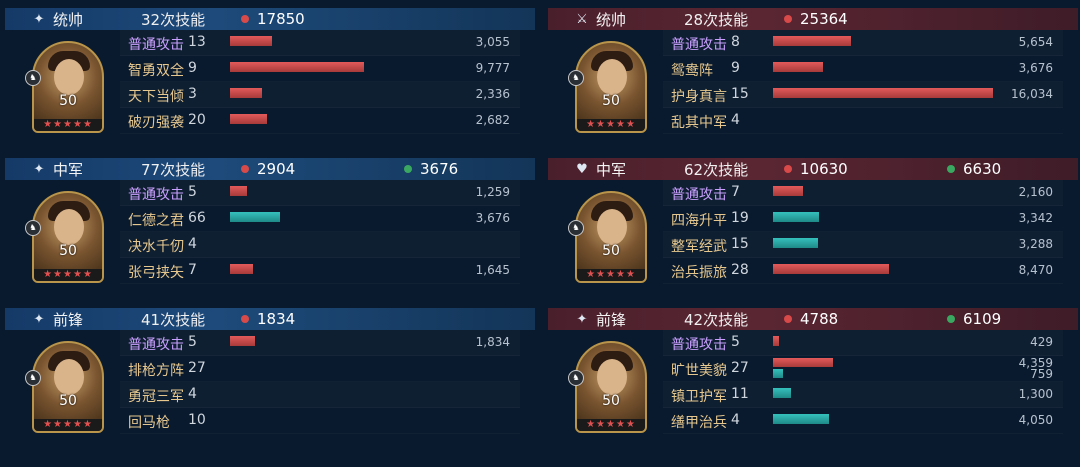 The width and height of the screenshot is (1080, 467). Describe the element at coordinates (320, 421) in the screenshot. I see `skill-row: 回马枪 10` at that location.